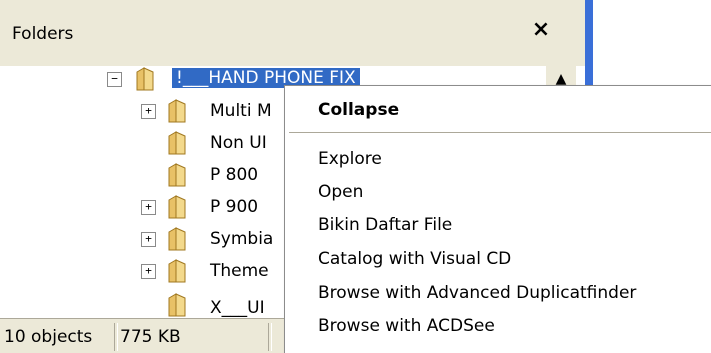 The width and height of the screenshot is (711, 353). What do you see at coordinates (238, 143) in the screenshot?
I see `tree-label: Non UI` at bounding box center [238, 143].